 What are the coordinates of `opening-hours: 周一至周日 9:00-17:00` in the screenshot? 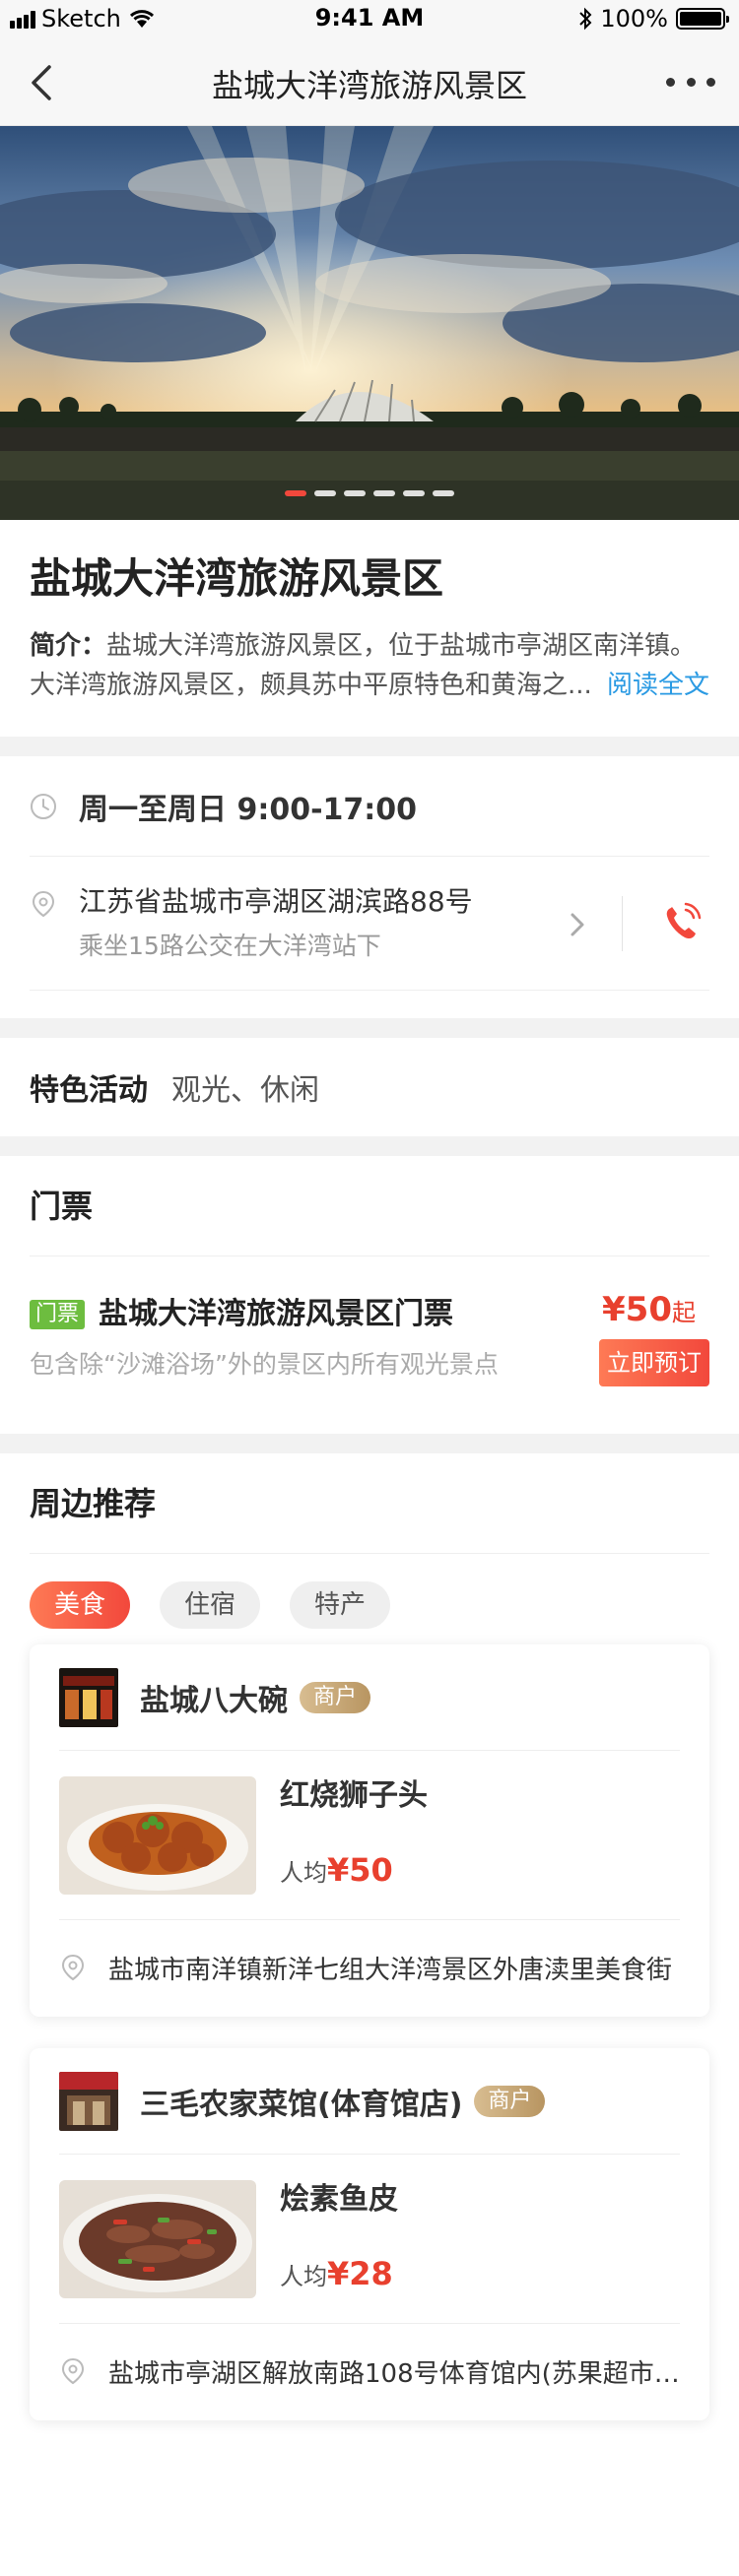 It's located at (249, 809).